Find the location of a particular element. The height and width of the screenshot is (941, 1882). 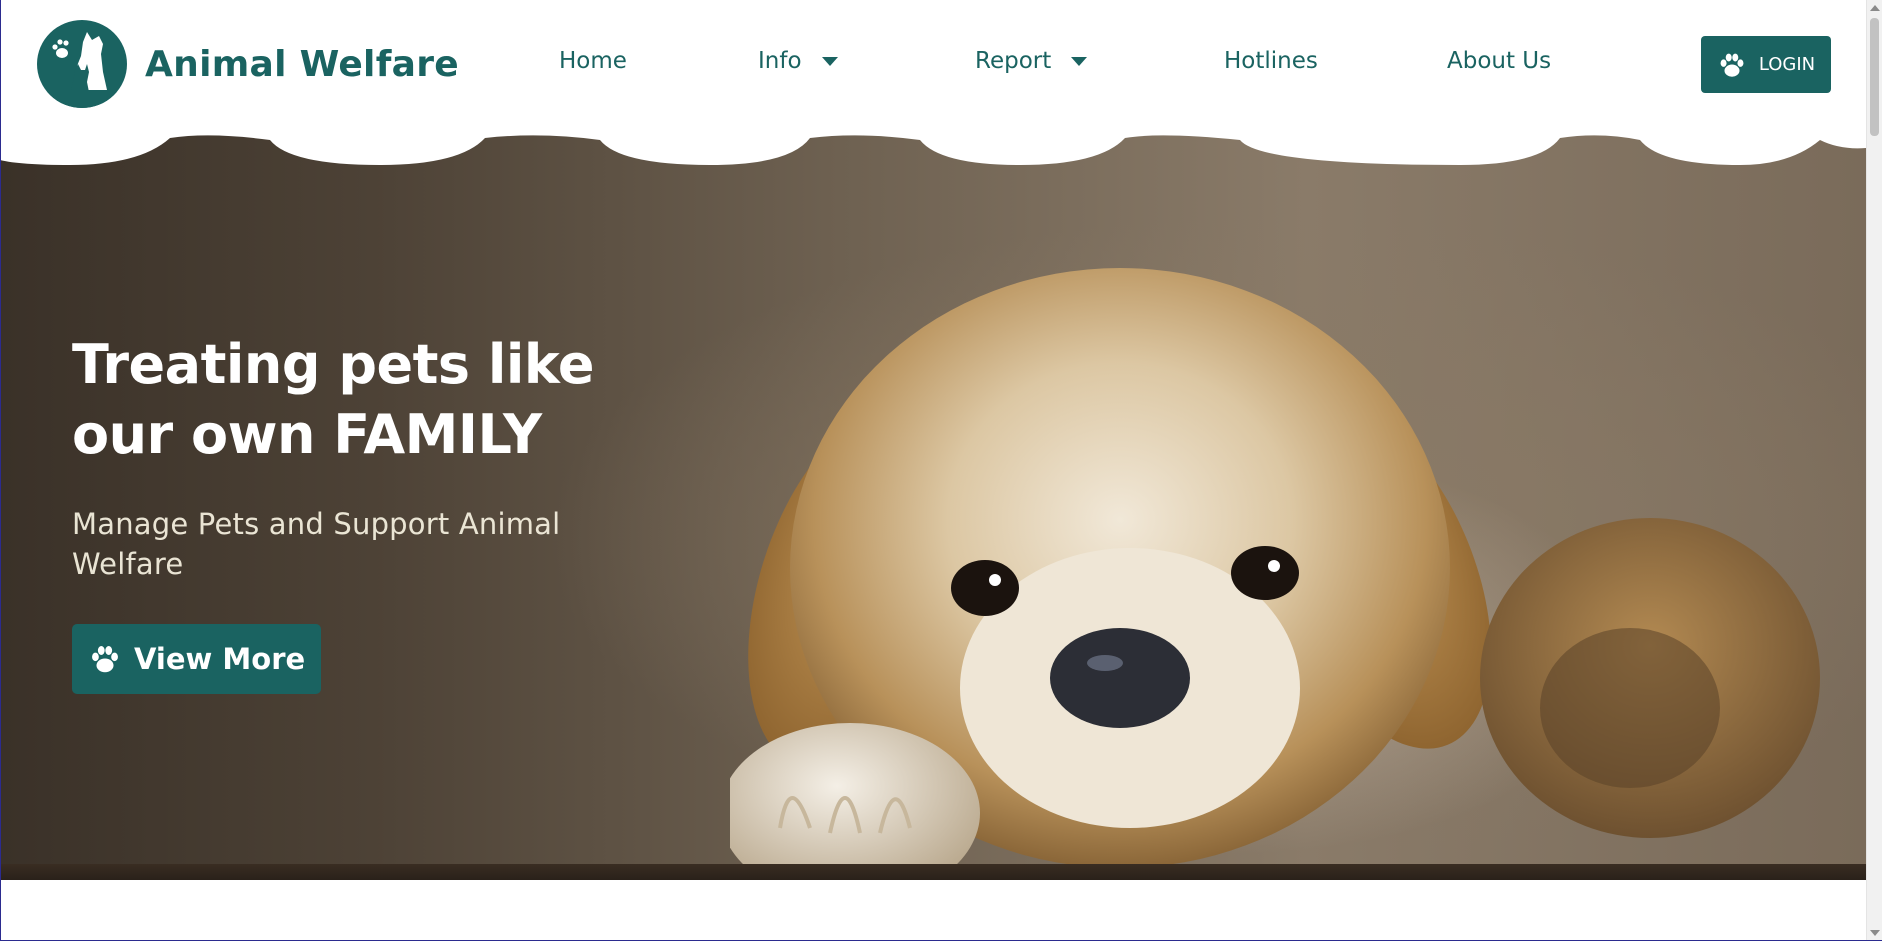

nav-item-about-us: About Us is located at coordinates (1499, 61).